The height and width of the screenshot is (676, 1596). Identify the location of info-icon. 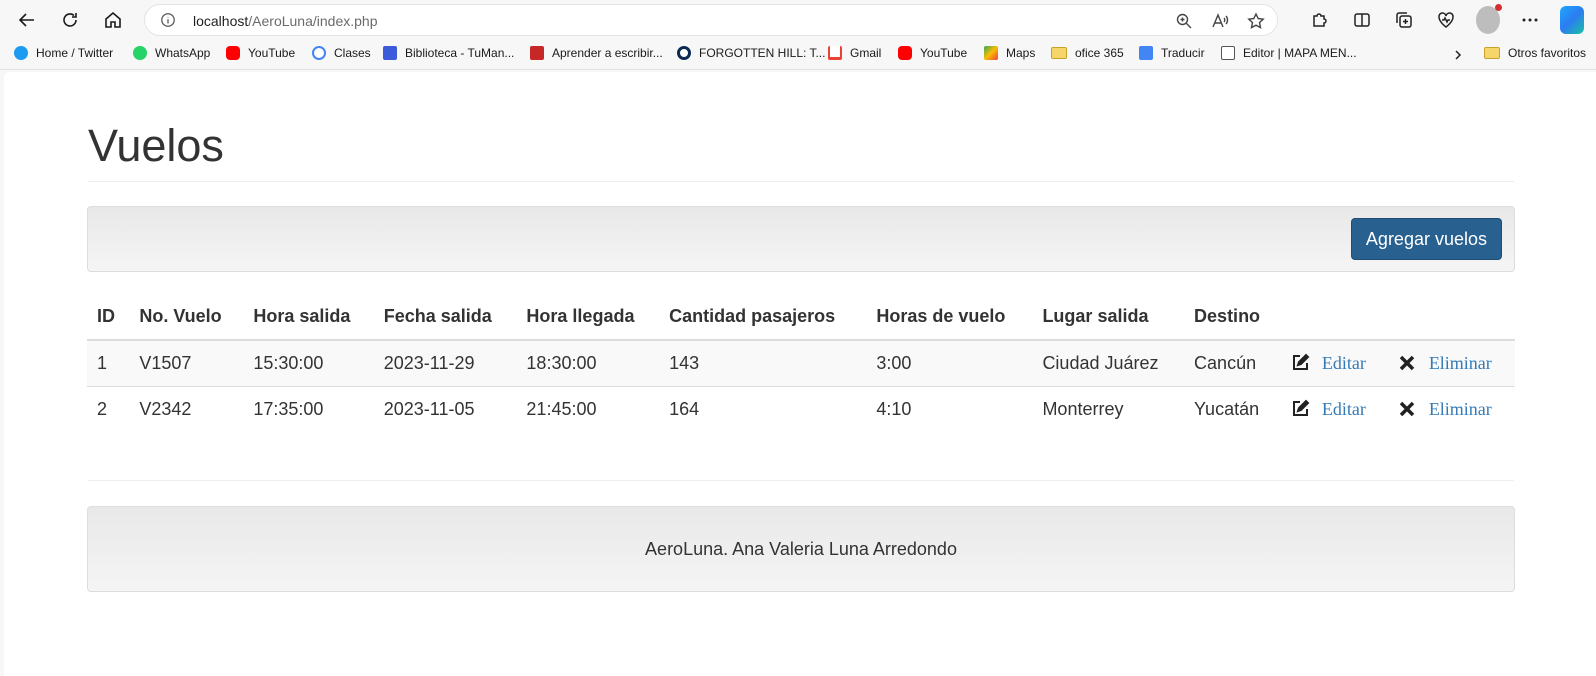
(168, 20).